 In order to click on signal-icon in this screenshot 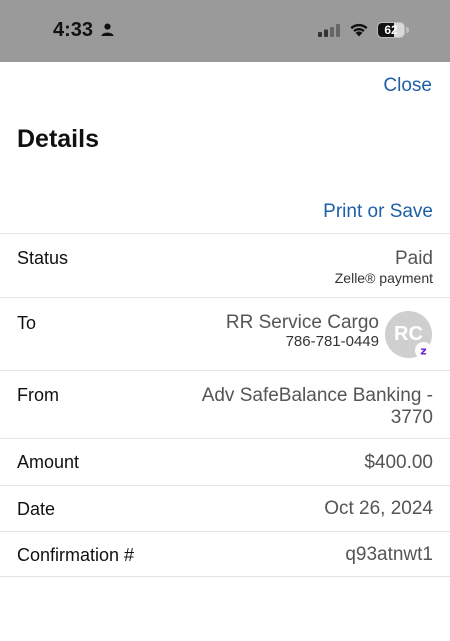, I will do `click(329, 33)`.